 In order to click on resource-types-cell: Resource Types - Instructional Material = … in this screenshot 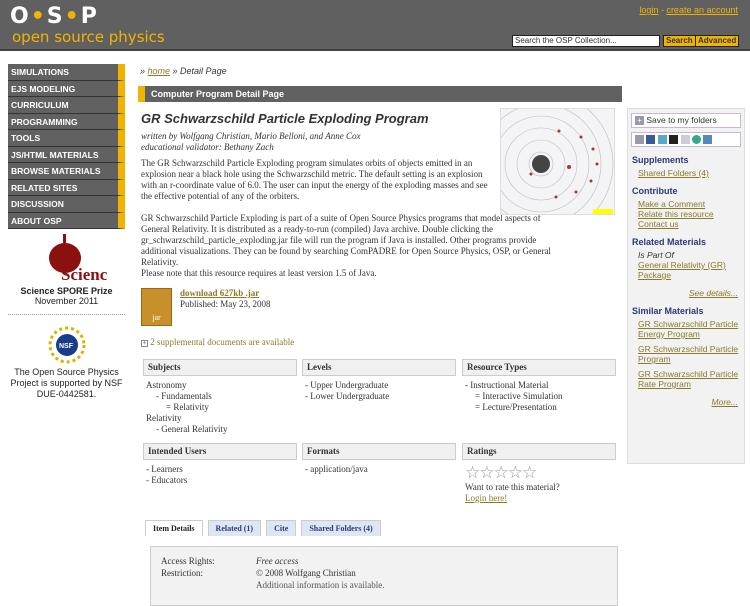, I will do `click(539, 388)`.